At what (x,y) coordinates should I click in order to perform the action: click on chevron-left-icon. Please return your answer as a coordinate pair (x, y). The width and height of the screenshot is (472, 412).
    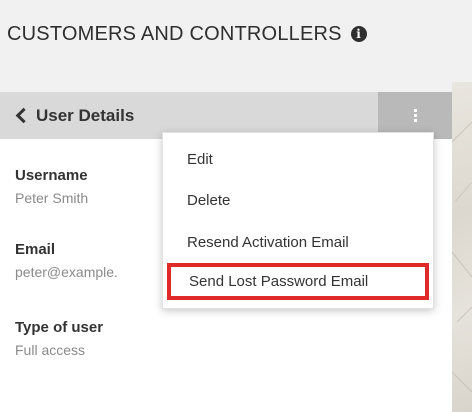
    Looking at the image, I should click on (23, 115).